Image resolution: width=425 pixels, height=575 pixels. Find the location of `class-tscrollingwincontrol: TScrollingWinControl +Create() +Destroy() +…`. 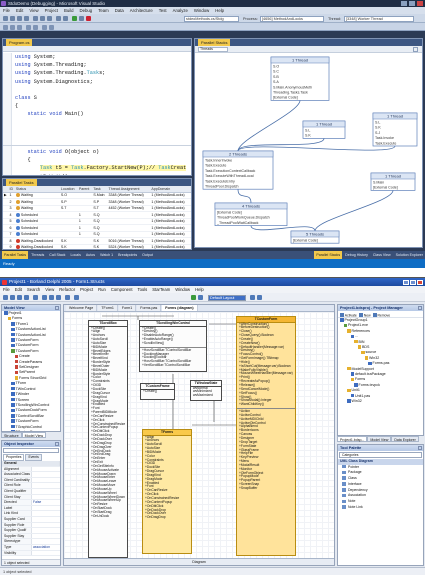

class-tscrollingwincontrol: TScrollingWinControl +Create() +Destroy() +… is located at coordinates (173, 346).